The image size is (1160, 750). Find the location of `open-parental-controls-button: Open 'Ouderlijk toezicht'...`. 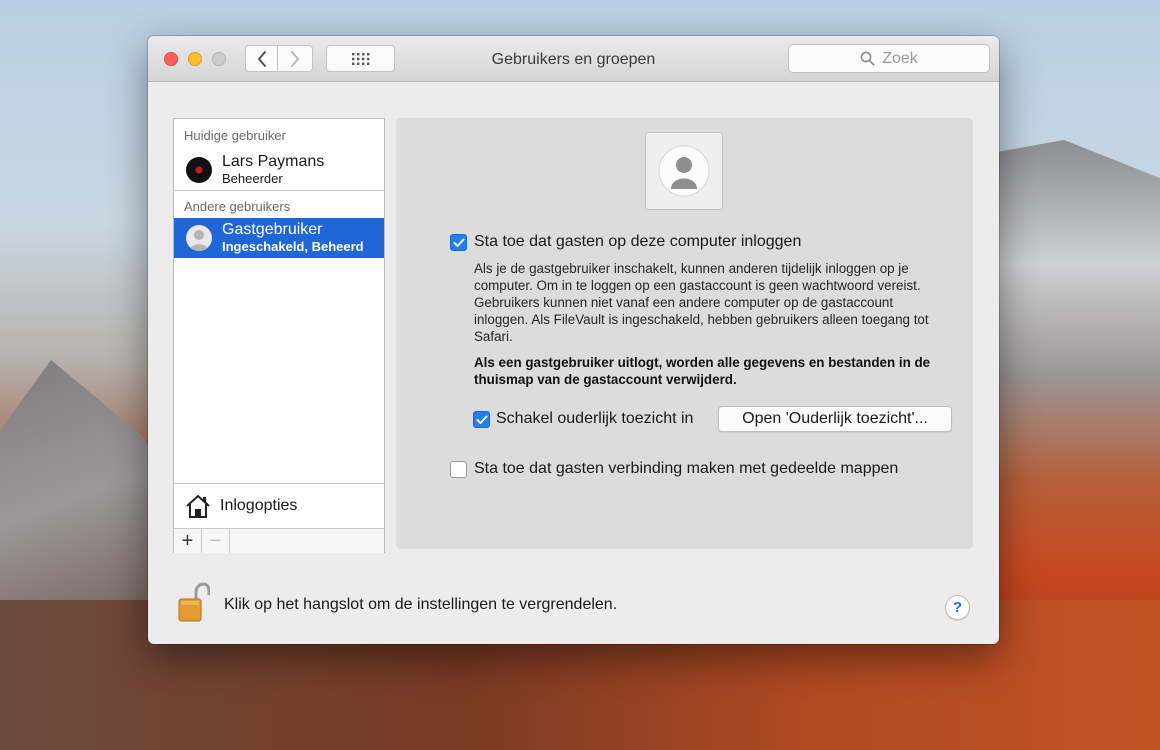

open-parental-controls-button: Open 'Ouderlijk toezicht'... is located at coordinates (835, 419).